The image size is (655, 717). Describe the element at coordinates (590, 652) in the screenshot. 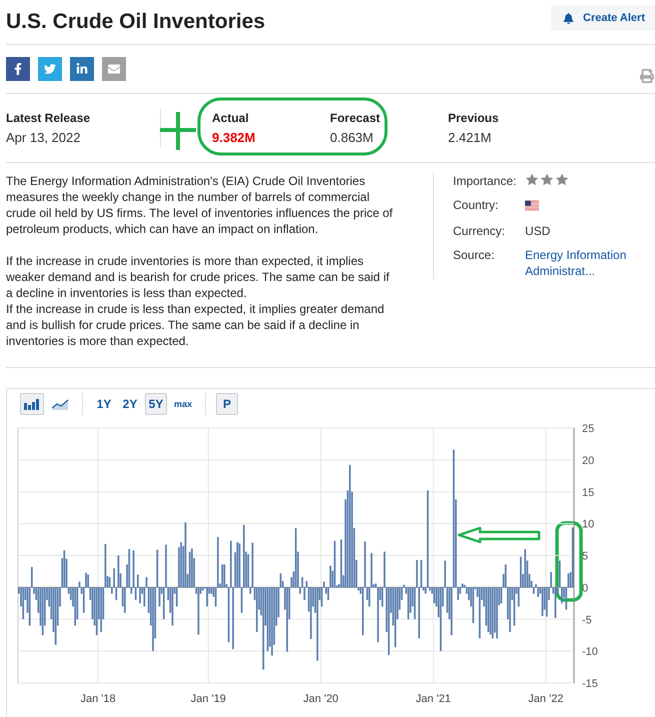

I see `y-tick-label: -10` at that location.